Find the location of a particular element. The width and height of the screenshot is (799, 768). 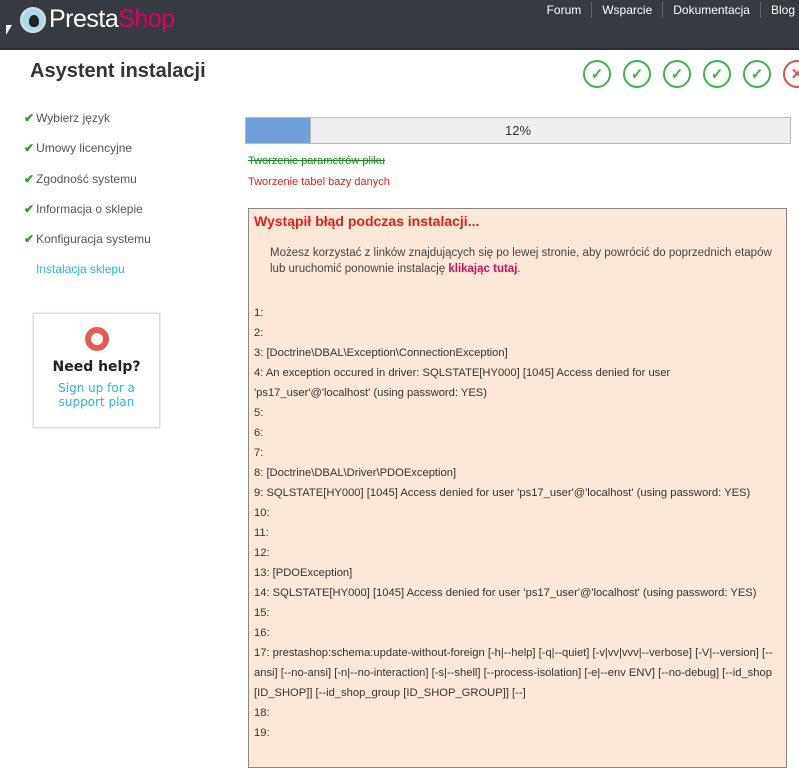

nav-docs: Dokumentacja is located at coordinates (711, 10).